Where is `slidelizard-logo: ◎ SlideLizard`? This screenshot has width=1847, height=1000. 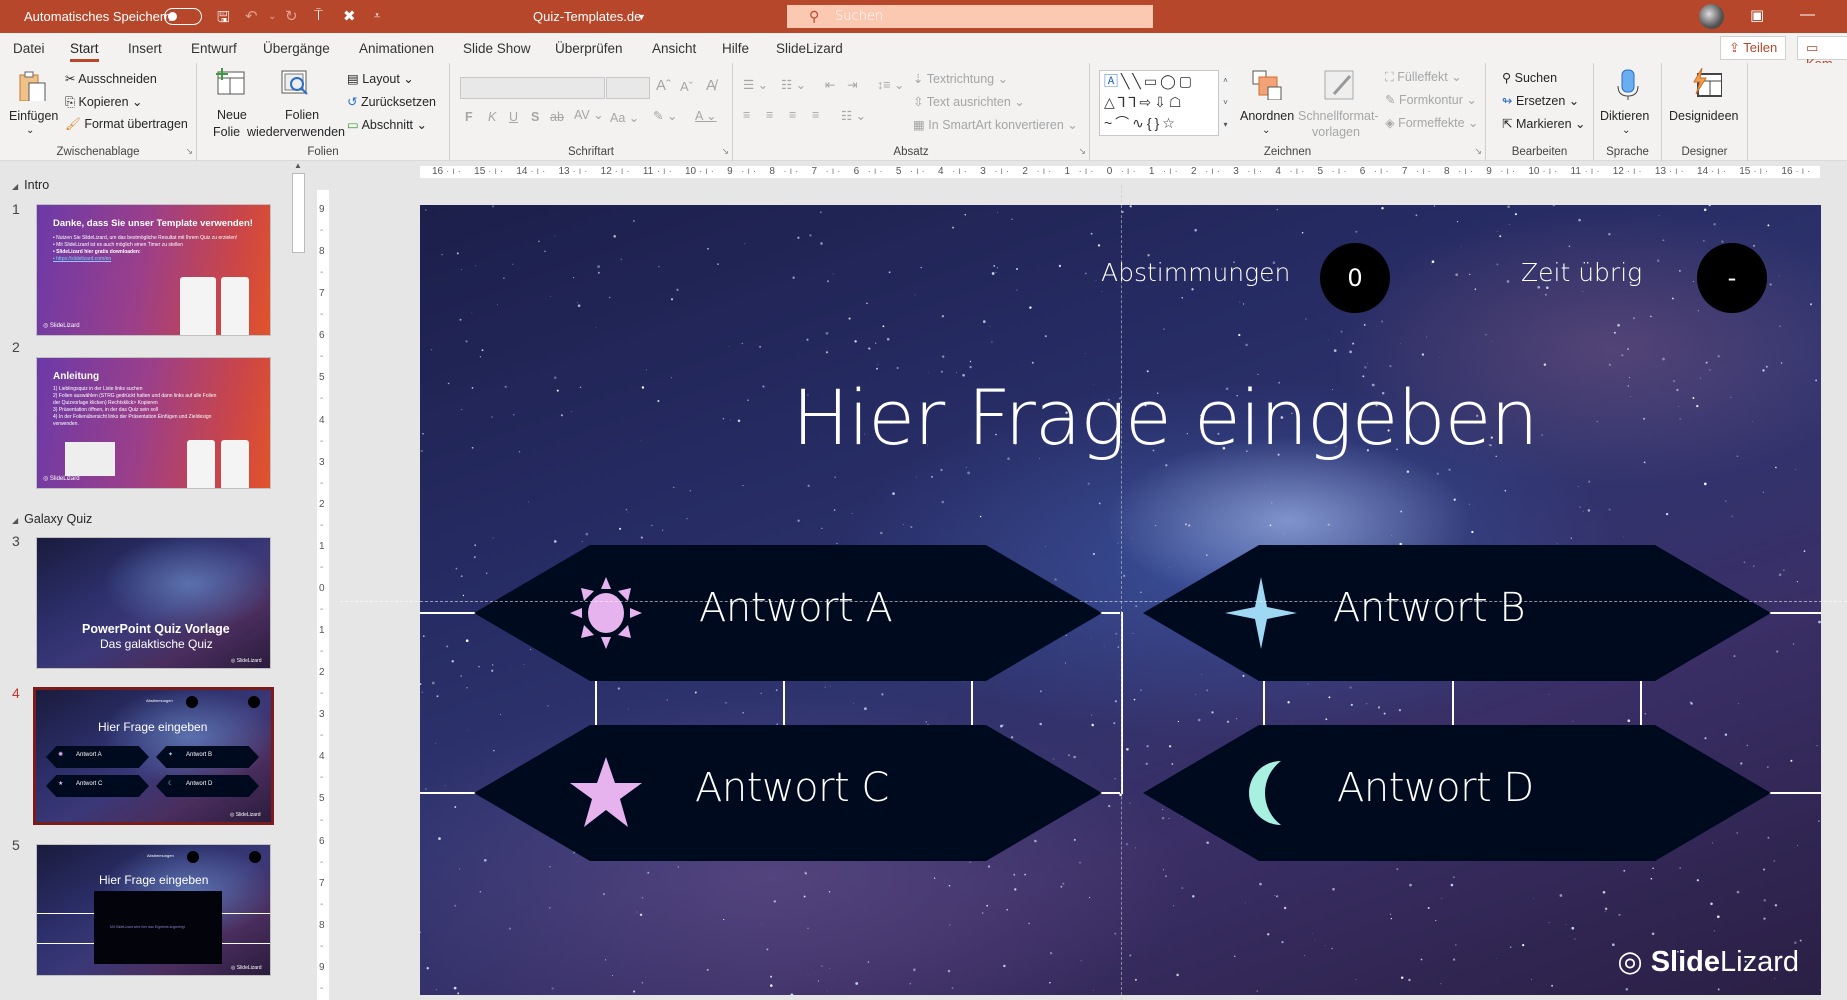 slidelizard-logo: ◎ SlideLizard is located at coordinates (246, 661).